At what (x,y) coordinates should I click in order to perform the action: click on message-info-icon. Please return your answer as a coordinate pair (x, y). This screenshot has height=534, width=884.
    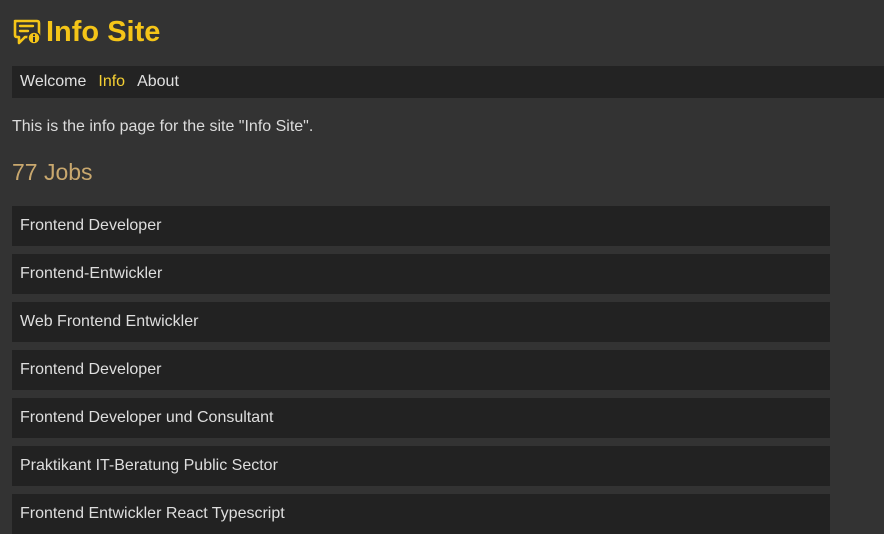
    Looking at the image, I should click on (27, 32).